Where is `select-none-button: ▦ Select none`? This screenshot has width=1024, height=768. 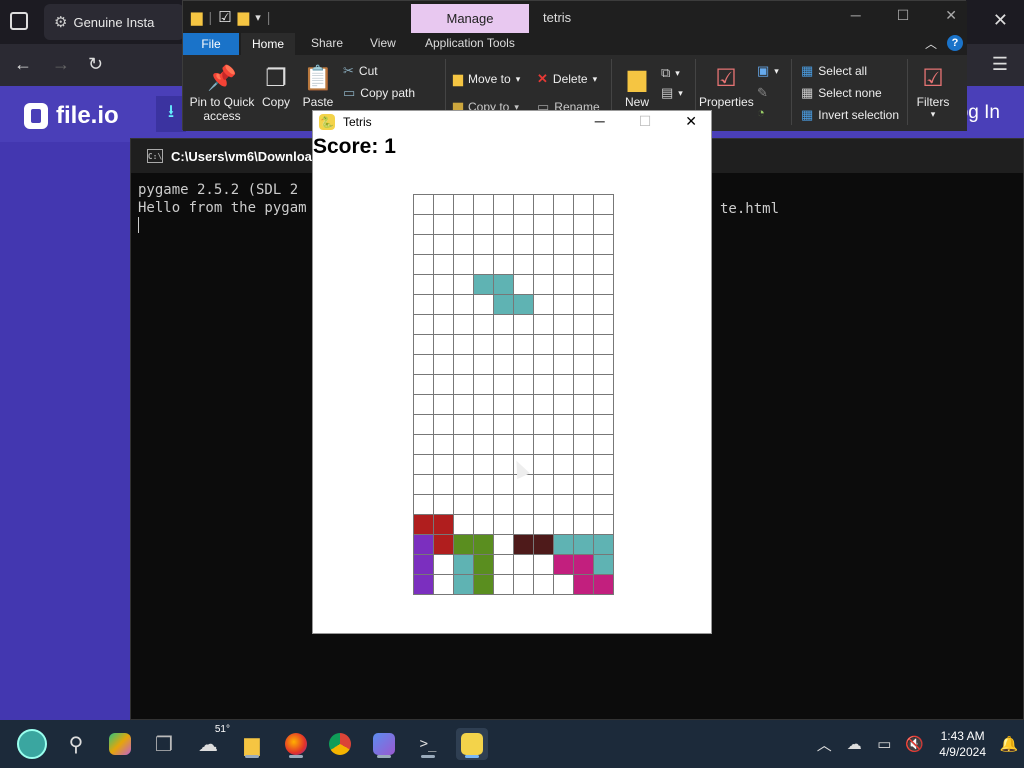
select-none-button: ▦ Select none is located at coordinates (841, 93).